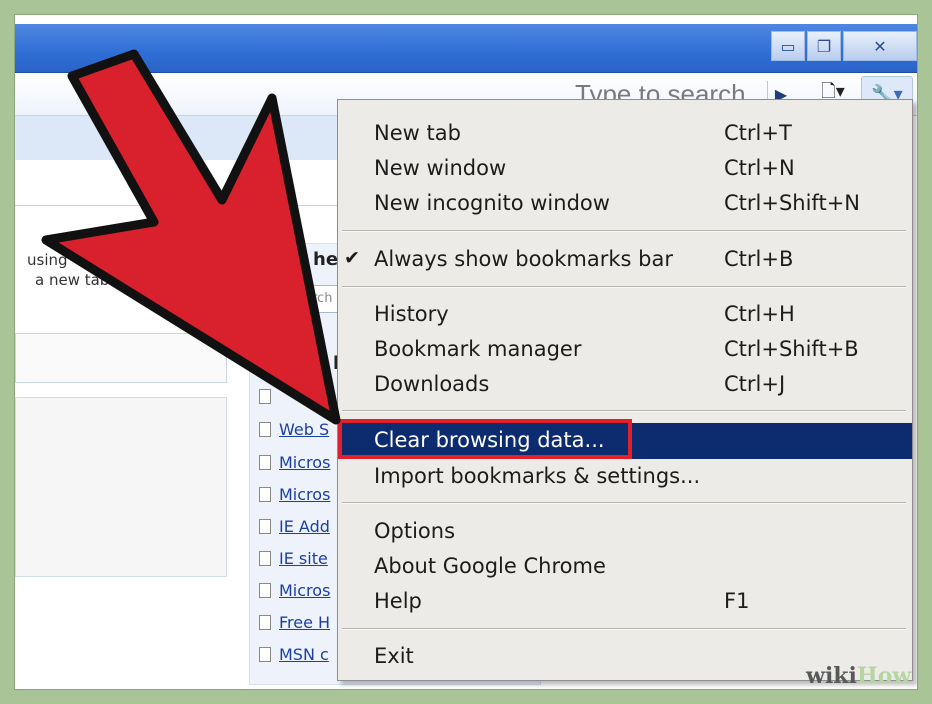 Image resolution: width=932 pixels, height=704 pixels. I want to click on wikihow-watermark: wikiHow, so click(858, 676).